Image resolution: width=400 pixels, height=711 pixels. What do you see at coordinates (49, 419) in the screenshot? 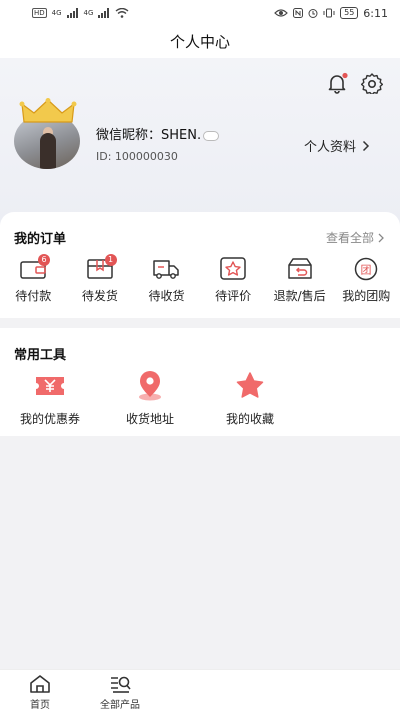
I see `tool-item-label: 我的优惠券` at bounding box center [49, 419].